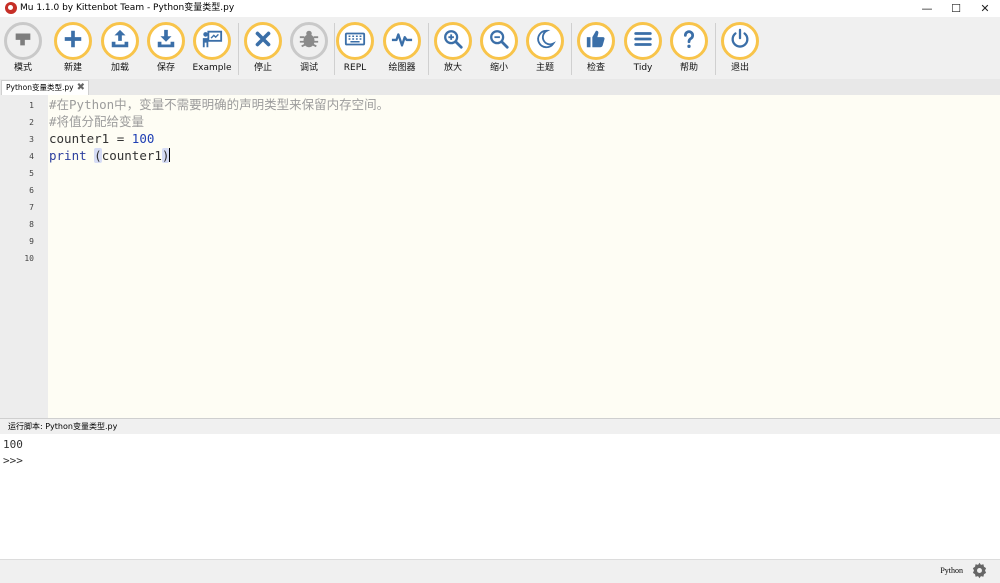 This screenshot has width=1000, height=583. I want to click on line-number: 8, so click(31, 224).